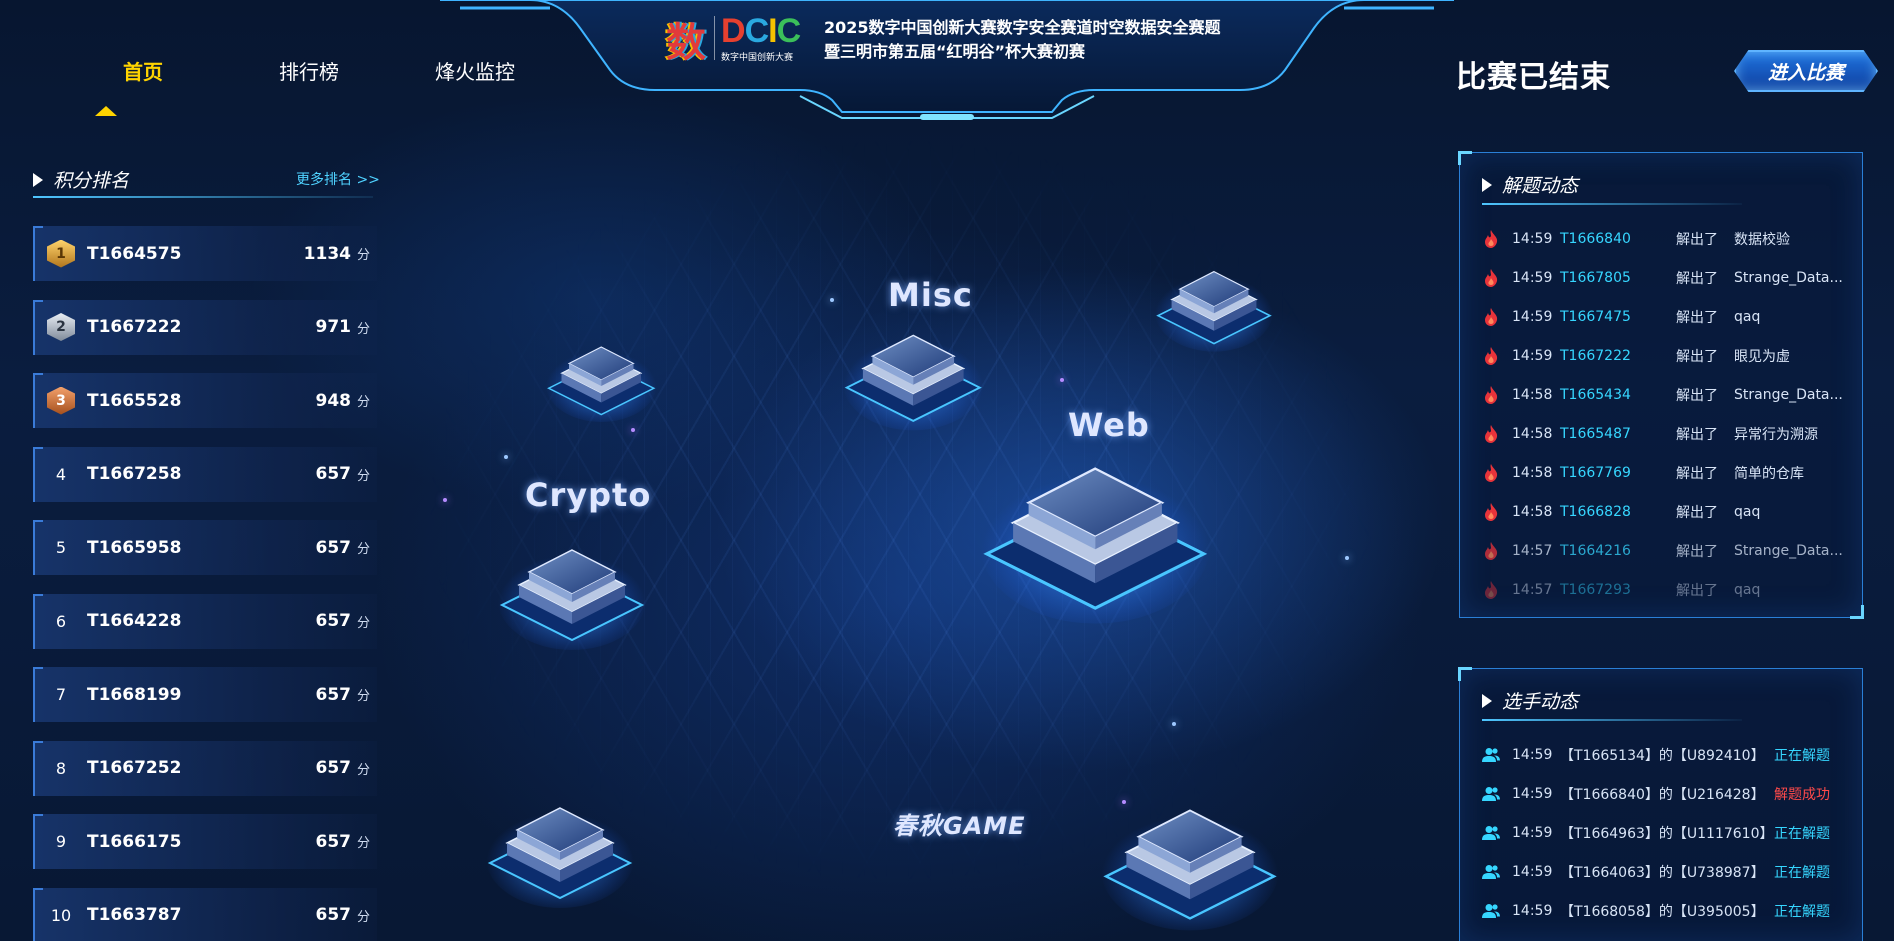 The width and height of the screenshot is (1894, 941). I want to click on nav-beacon-monitor: 烽火监控, so click(475, 70).